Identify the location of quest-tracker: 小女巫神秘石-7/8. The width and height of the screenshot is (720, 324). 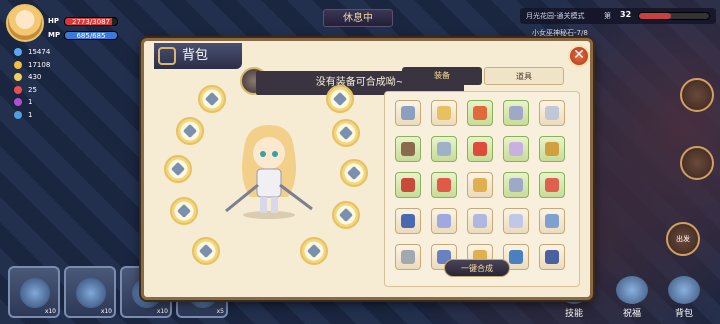
(560, 33).